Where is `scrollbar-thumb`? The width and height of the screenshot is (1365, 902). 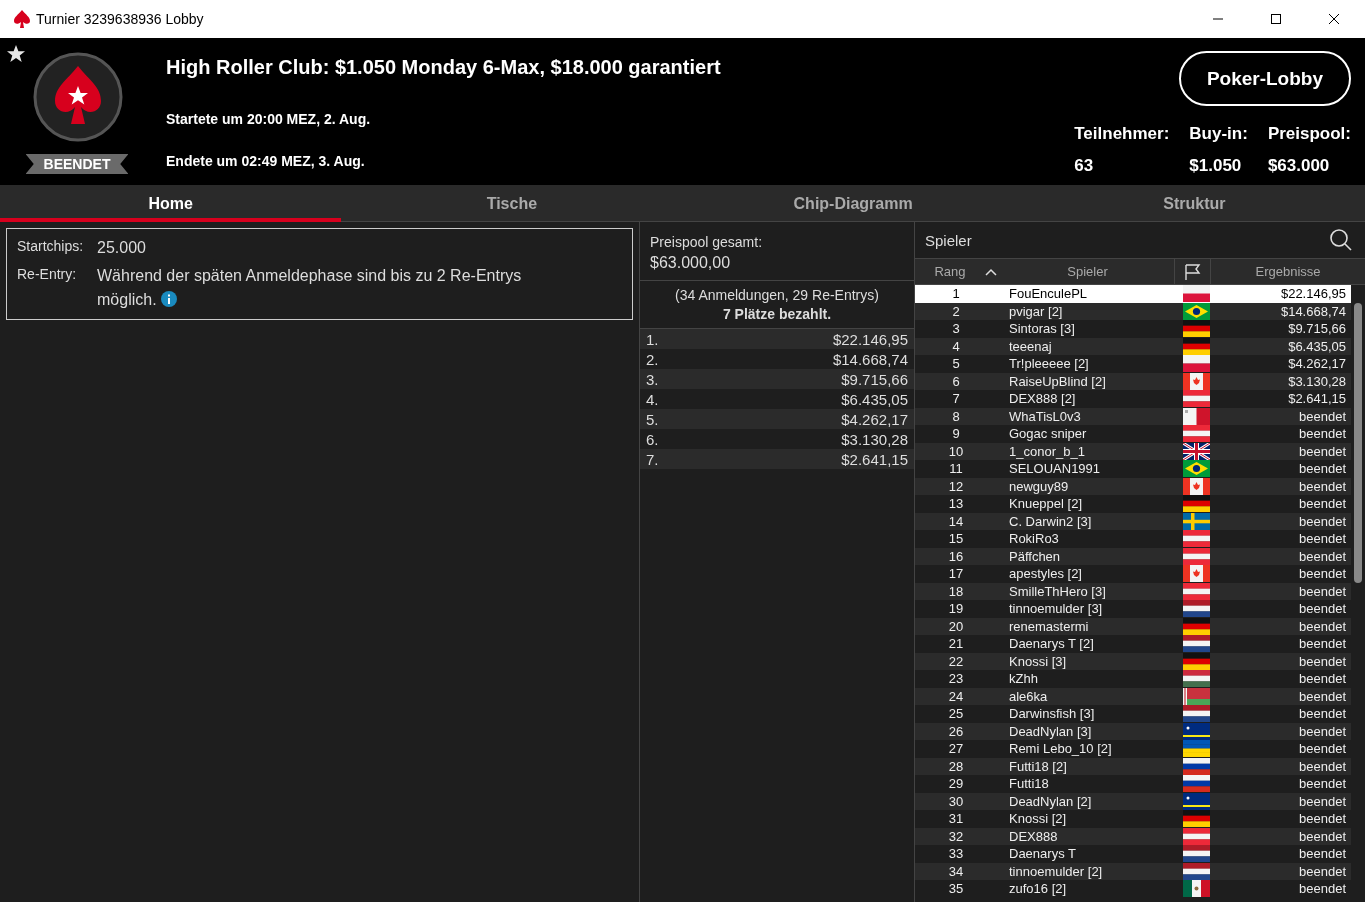
scrollbar-thumb is located at coordinates (1358, 443).